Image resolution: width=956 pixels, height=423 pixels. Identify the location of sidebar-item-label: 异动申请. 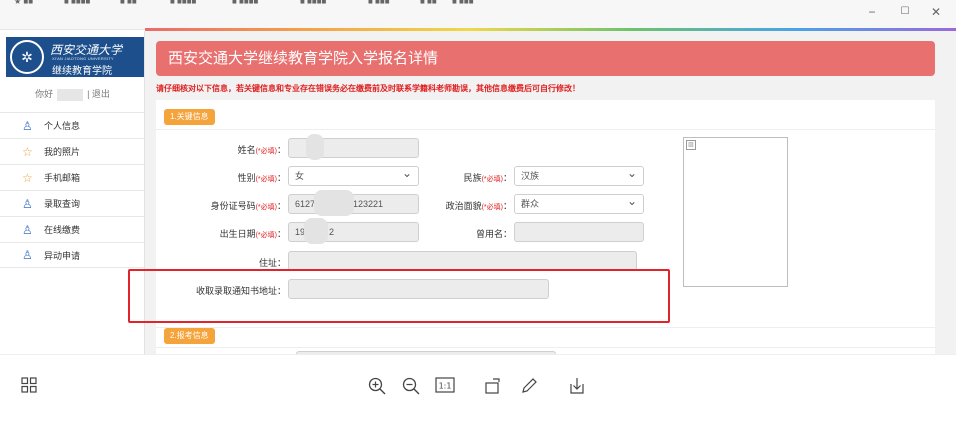
(62, 255).